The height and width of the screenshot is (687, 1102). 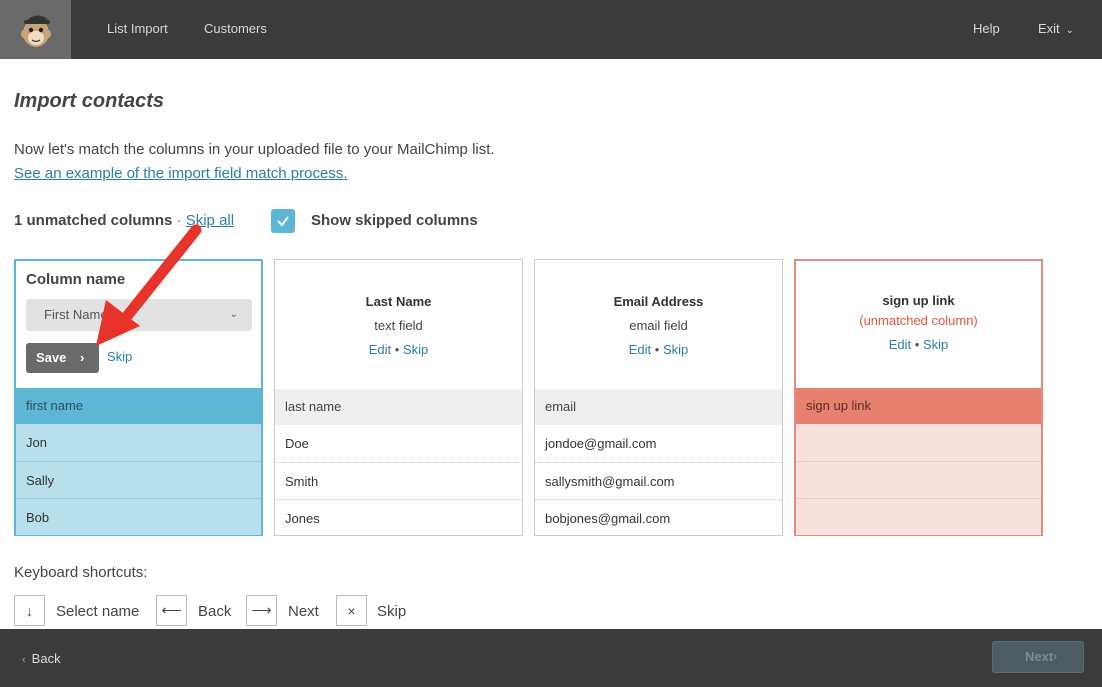 What do you see at coordinates (81, 572) in the screenshot?
I see `keyboard-shortcuts-title: Keyboard shortcuts:` at bounding box center [81, 572].